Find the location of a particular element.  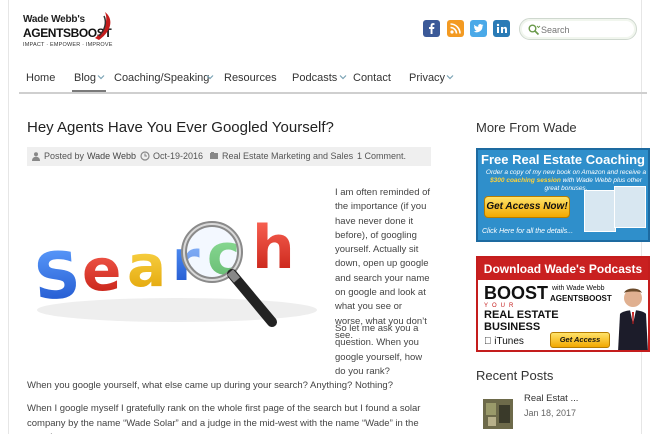

search-input is located at coordinates (586, 30).